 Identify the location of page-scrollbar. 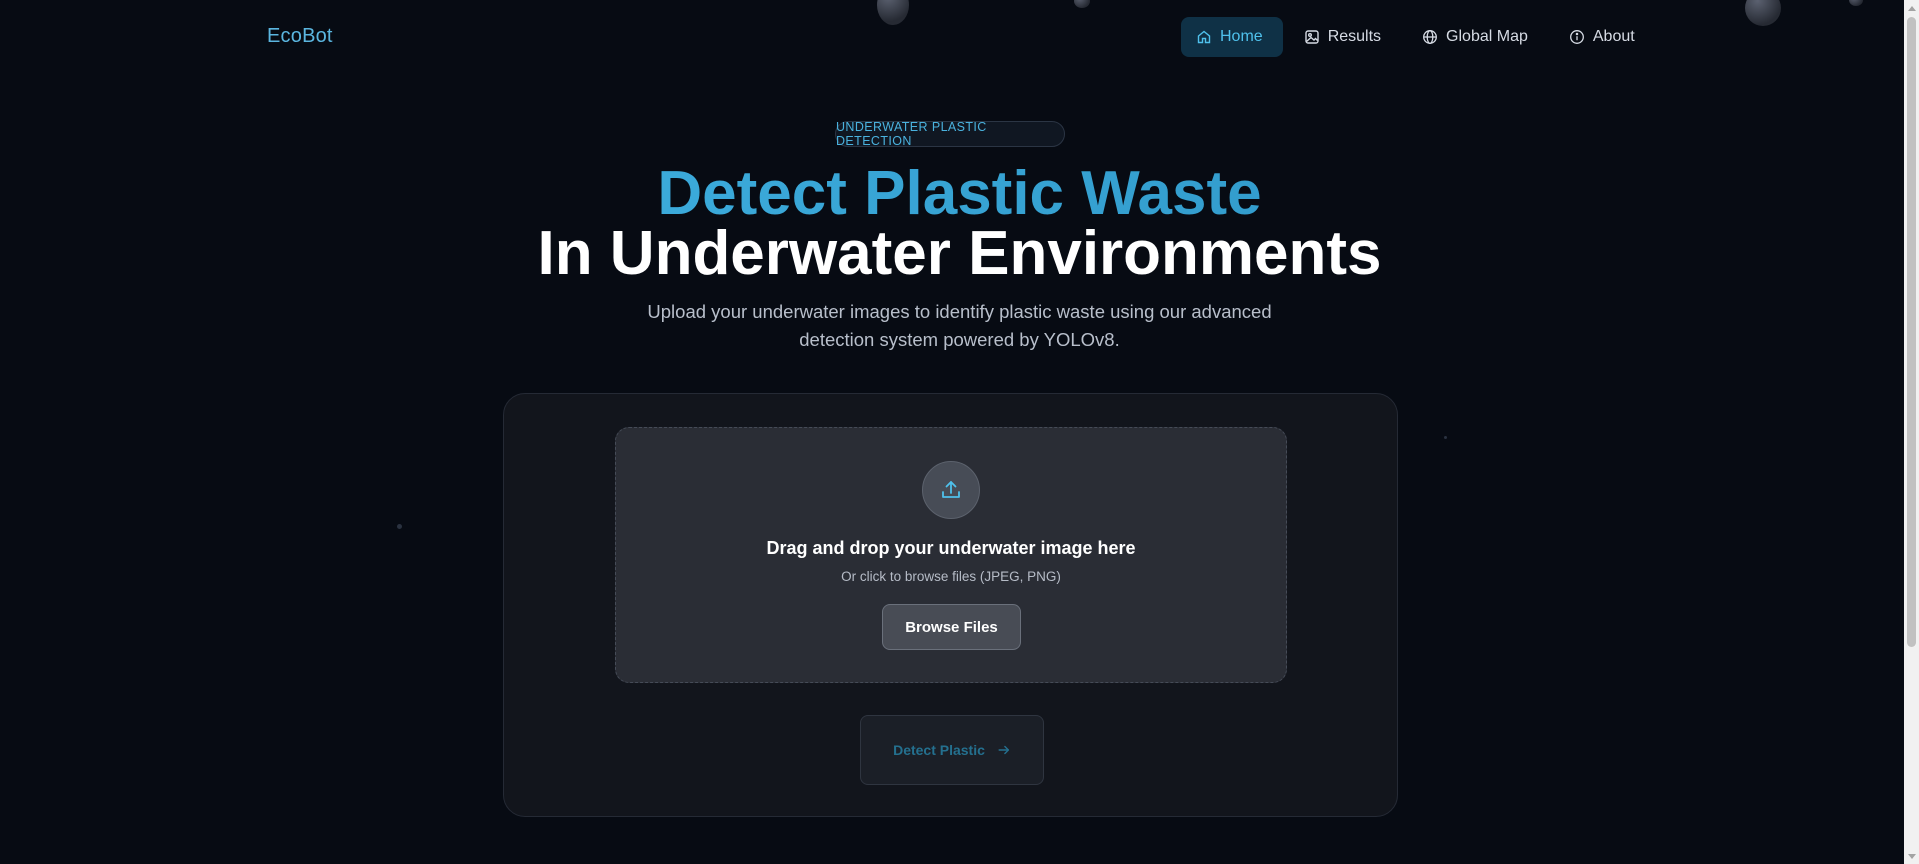
(1911, 432).